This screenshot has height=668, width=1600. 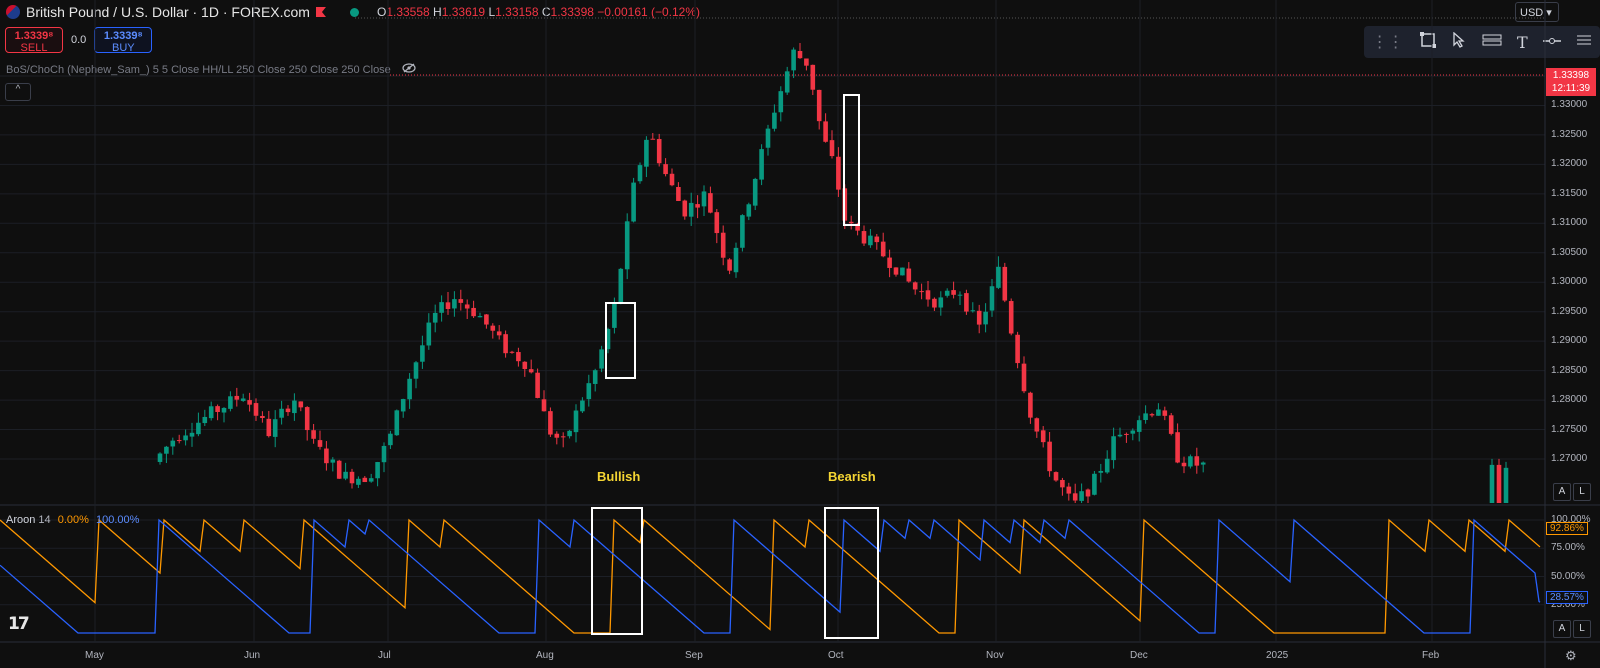 What do you see at coordinates (1567, 597) in the screenshot?
I see `aroon-down-tag: 28.57%` at bounding box center [1567, 597].